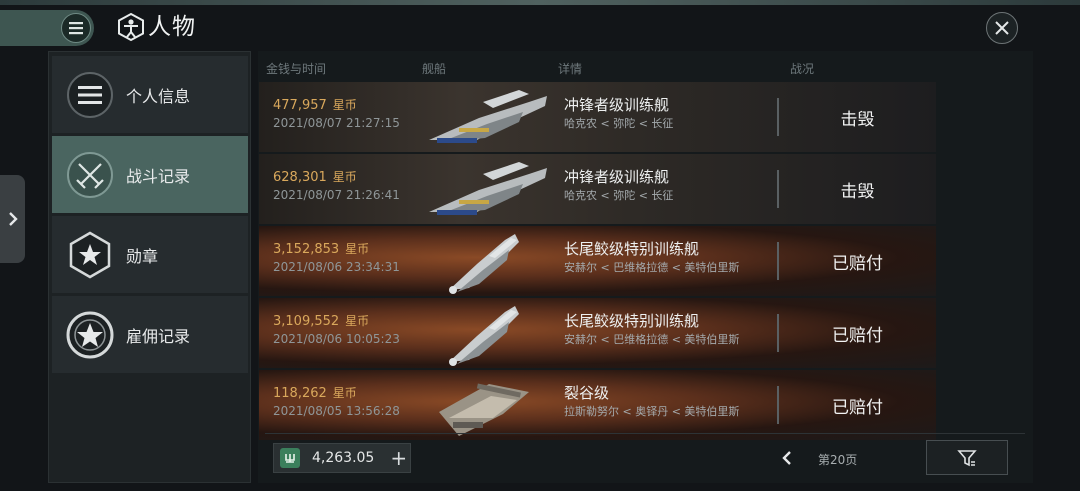 This screenshot has width=1080, height=491. What do you see at coordinates (838, 460) in the screenshot?
I see `page-indicator: 第20页` at bounding box center [838, 460].